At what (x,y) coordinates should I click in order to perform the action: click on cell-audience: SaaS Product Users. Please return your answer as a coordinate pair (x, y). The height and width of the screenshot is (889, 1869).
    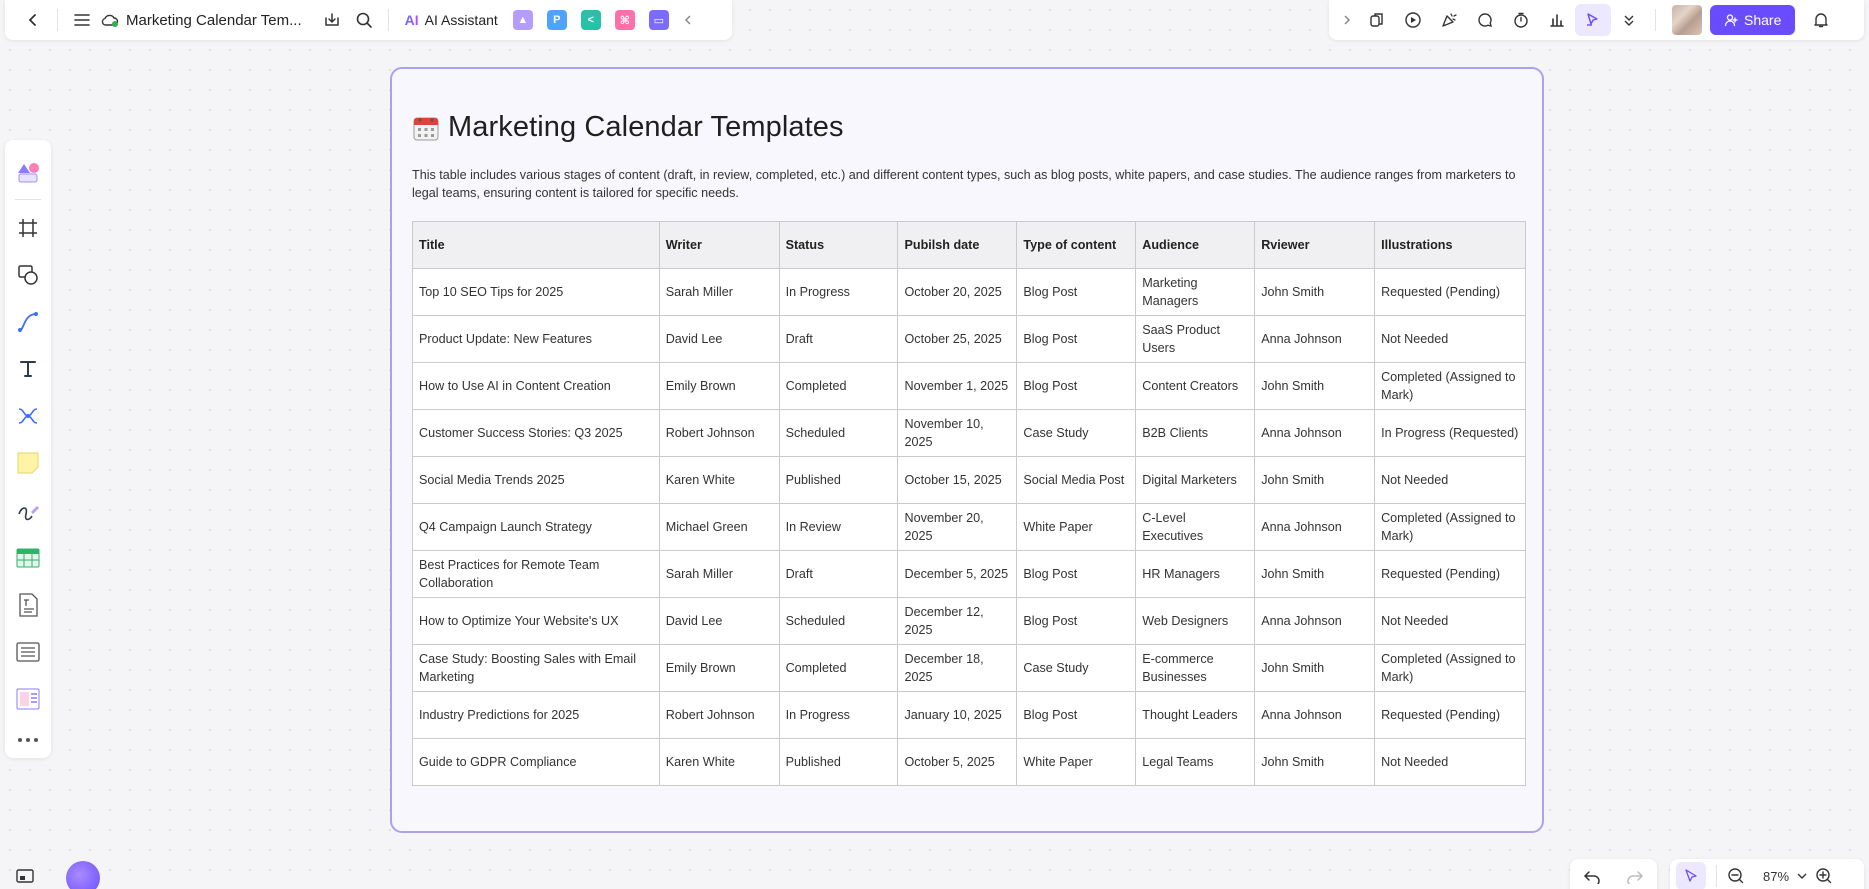
    Looking at the image, I should click on (1195, 339).